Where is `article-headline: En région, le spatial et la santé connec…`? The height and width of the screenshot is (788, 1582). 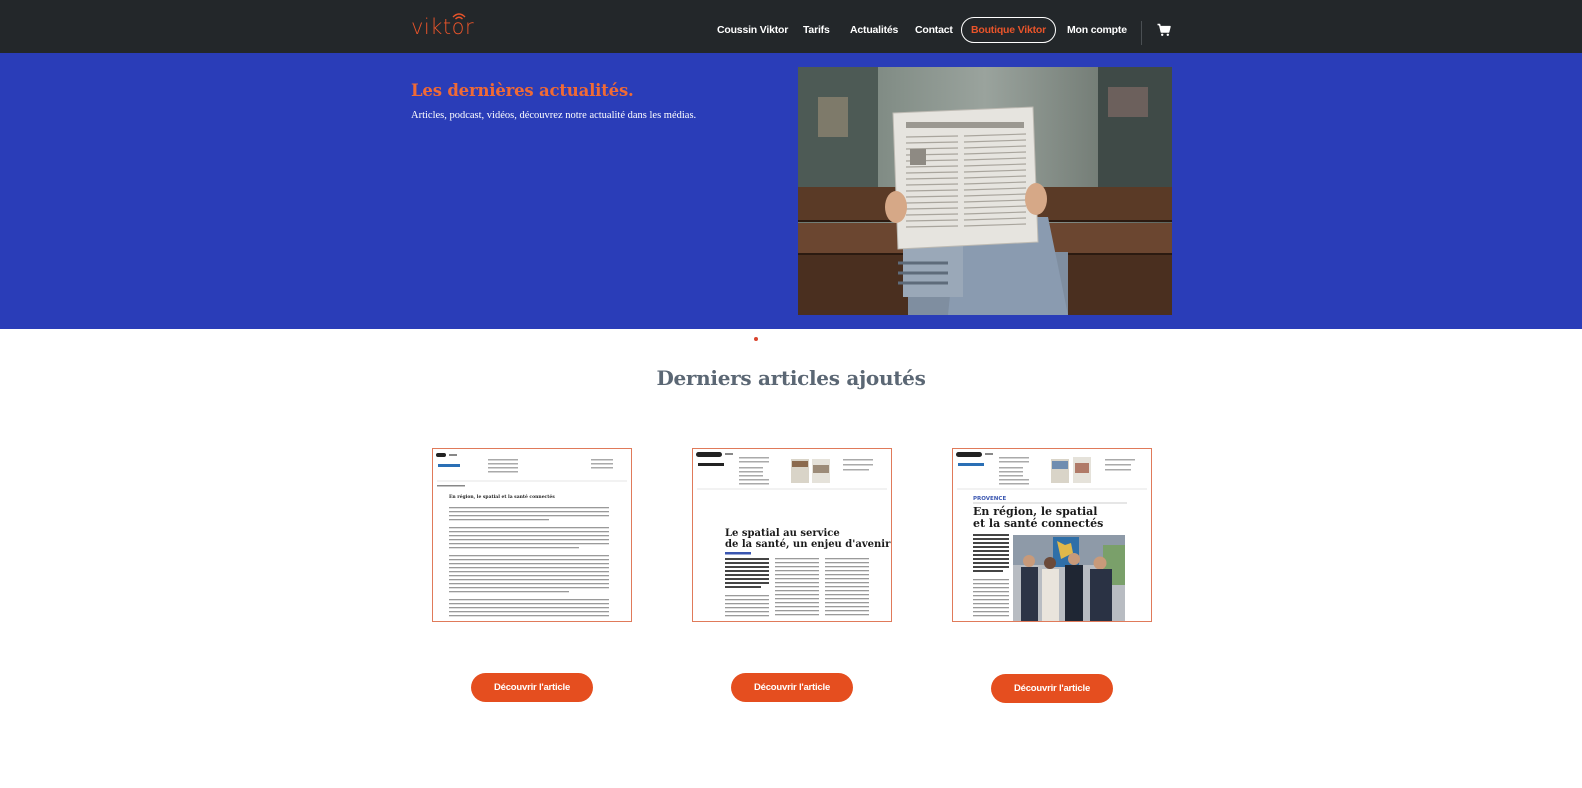 article-headline: En région, le spatial et la santé connec… is located at coordinates (502, 496).